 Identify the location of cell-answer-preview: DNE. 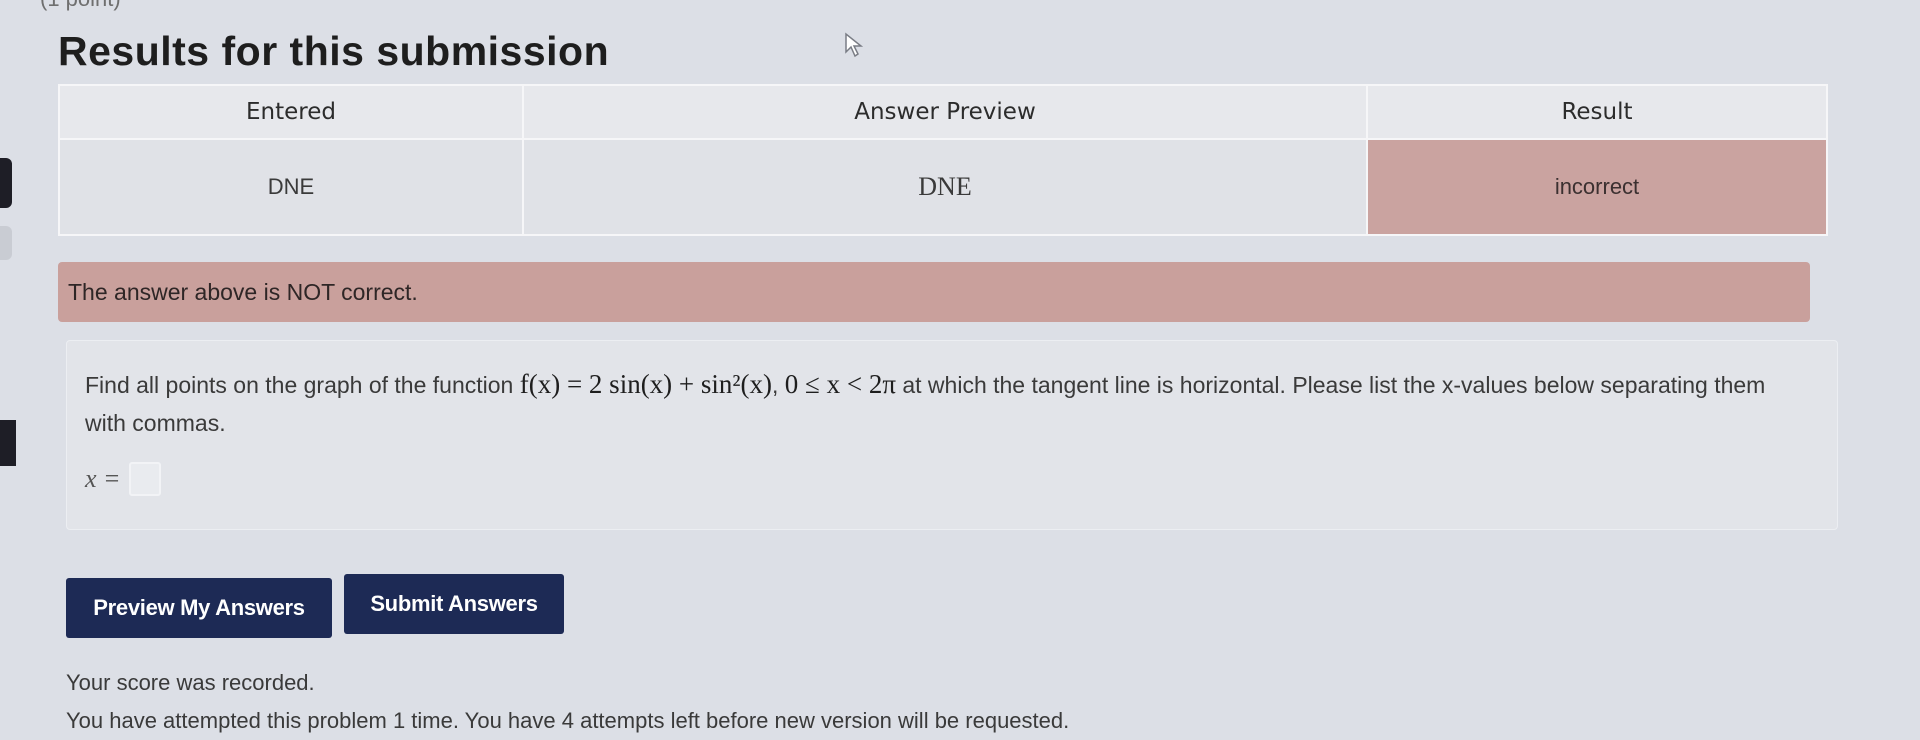
(945, 187).